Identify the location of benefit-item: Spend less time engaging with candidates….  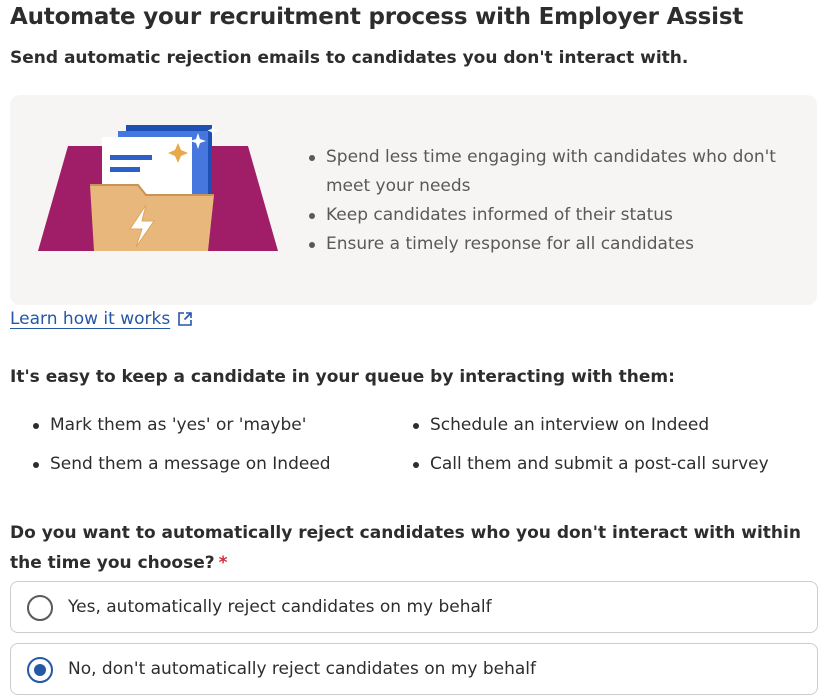
(541, 172).